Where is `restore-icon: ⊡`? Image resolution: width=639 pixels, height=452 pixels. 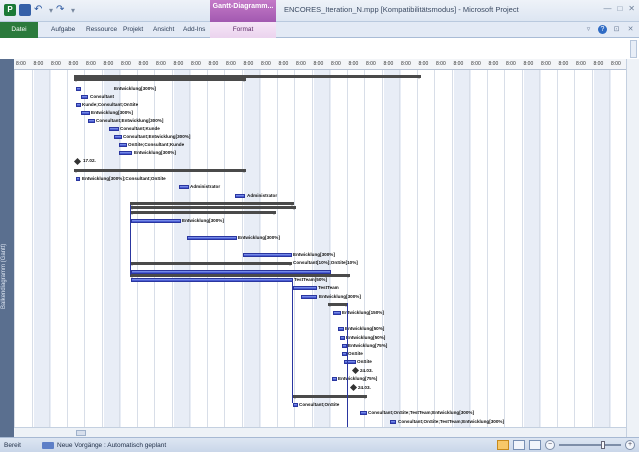
restore-icon: ⊡ is located at coordinates (616, 29).